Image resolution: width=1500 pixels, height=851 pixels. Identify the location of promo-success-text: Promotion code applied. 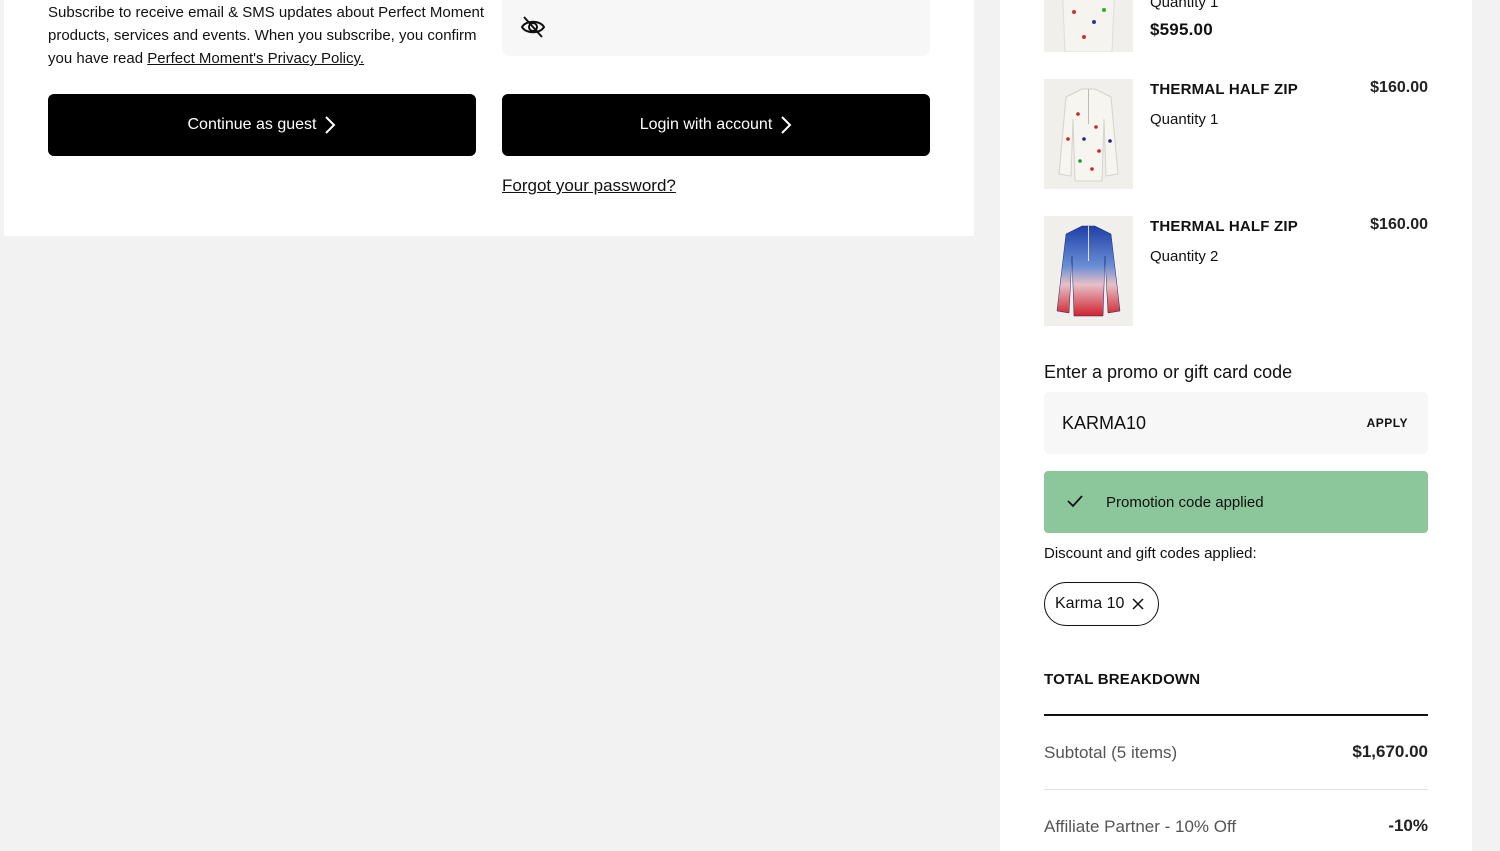
(1185, 502).